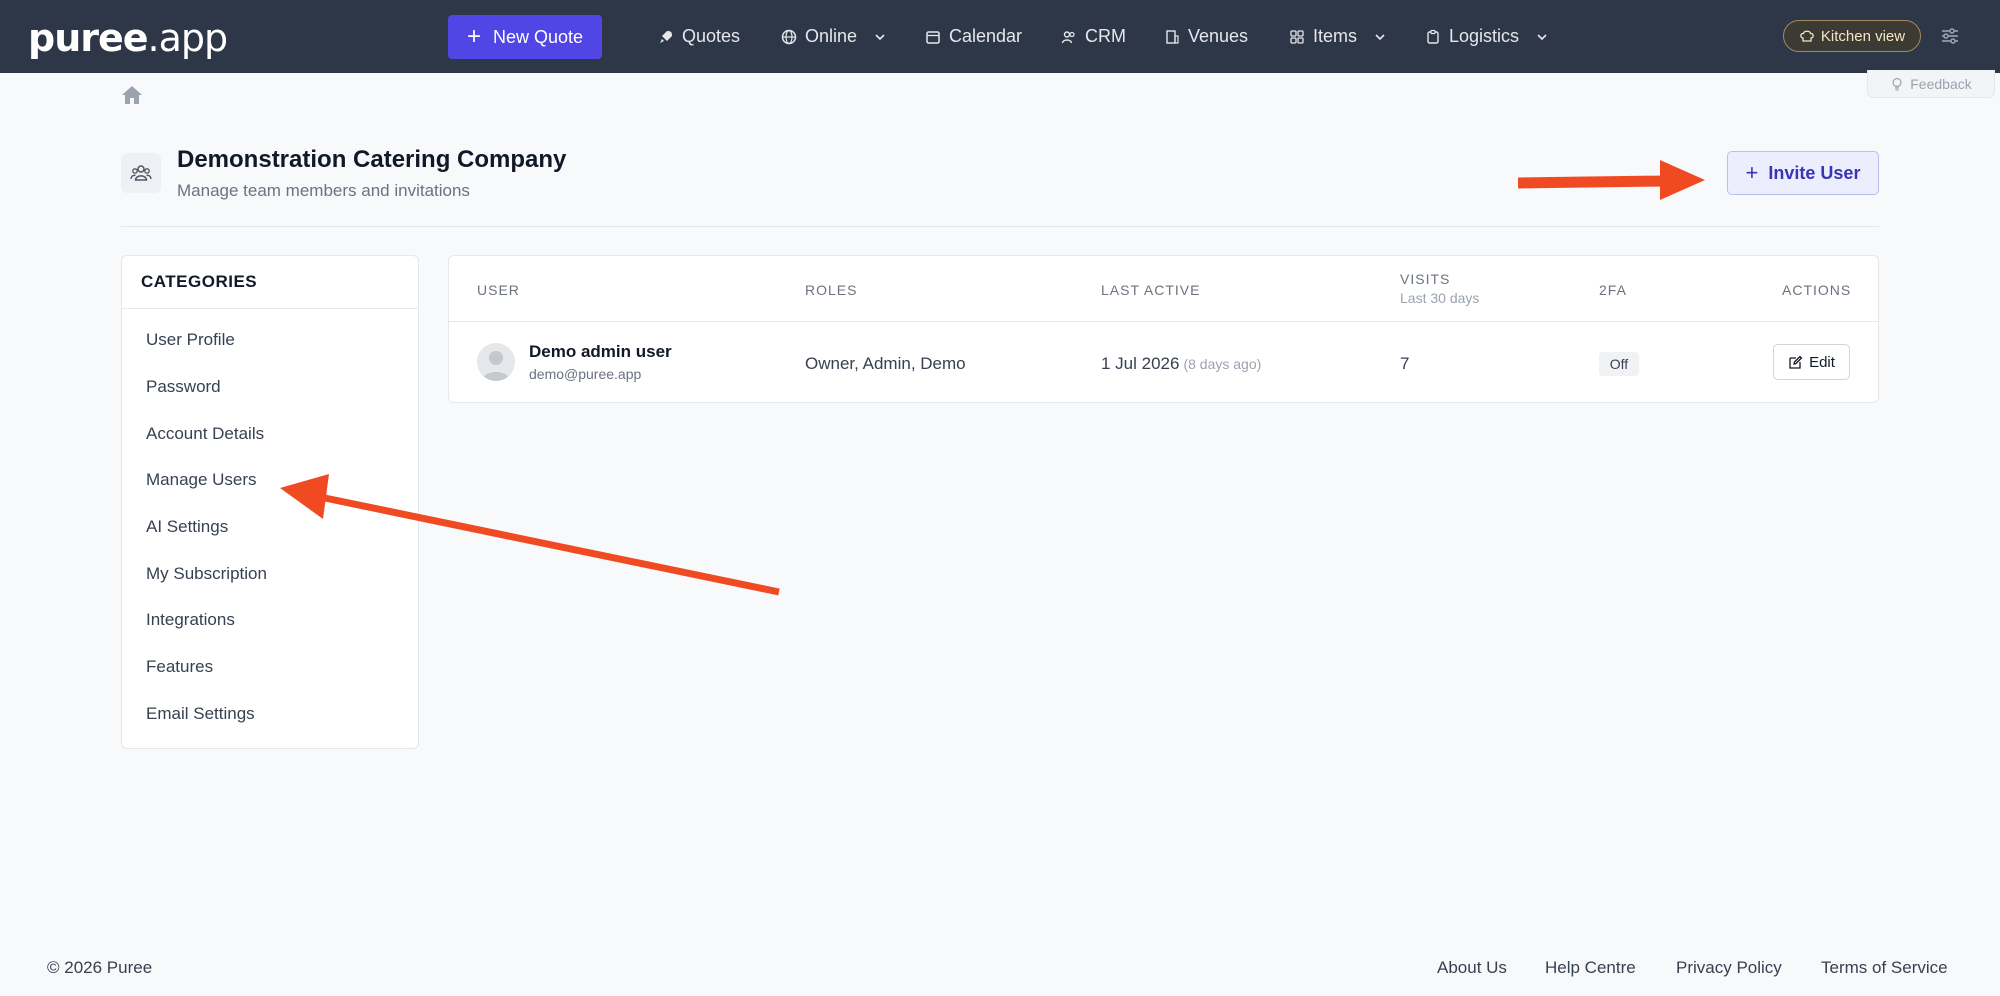 The height and width of the screenshot is (996, 2000). I want to click on footer-link-about: About Us, so click(1472, 968).